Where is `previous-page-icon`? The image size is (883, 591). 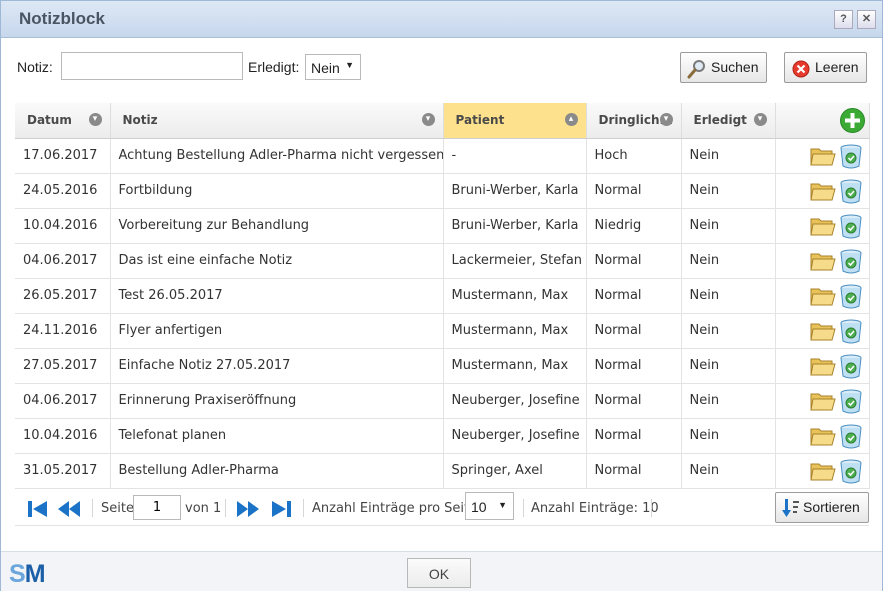
previous-page-icon is located at coordinates (69, 509).